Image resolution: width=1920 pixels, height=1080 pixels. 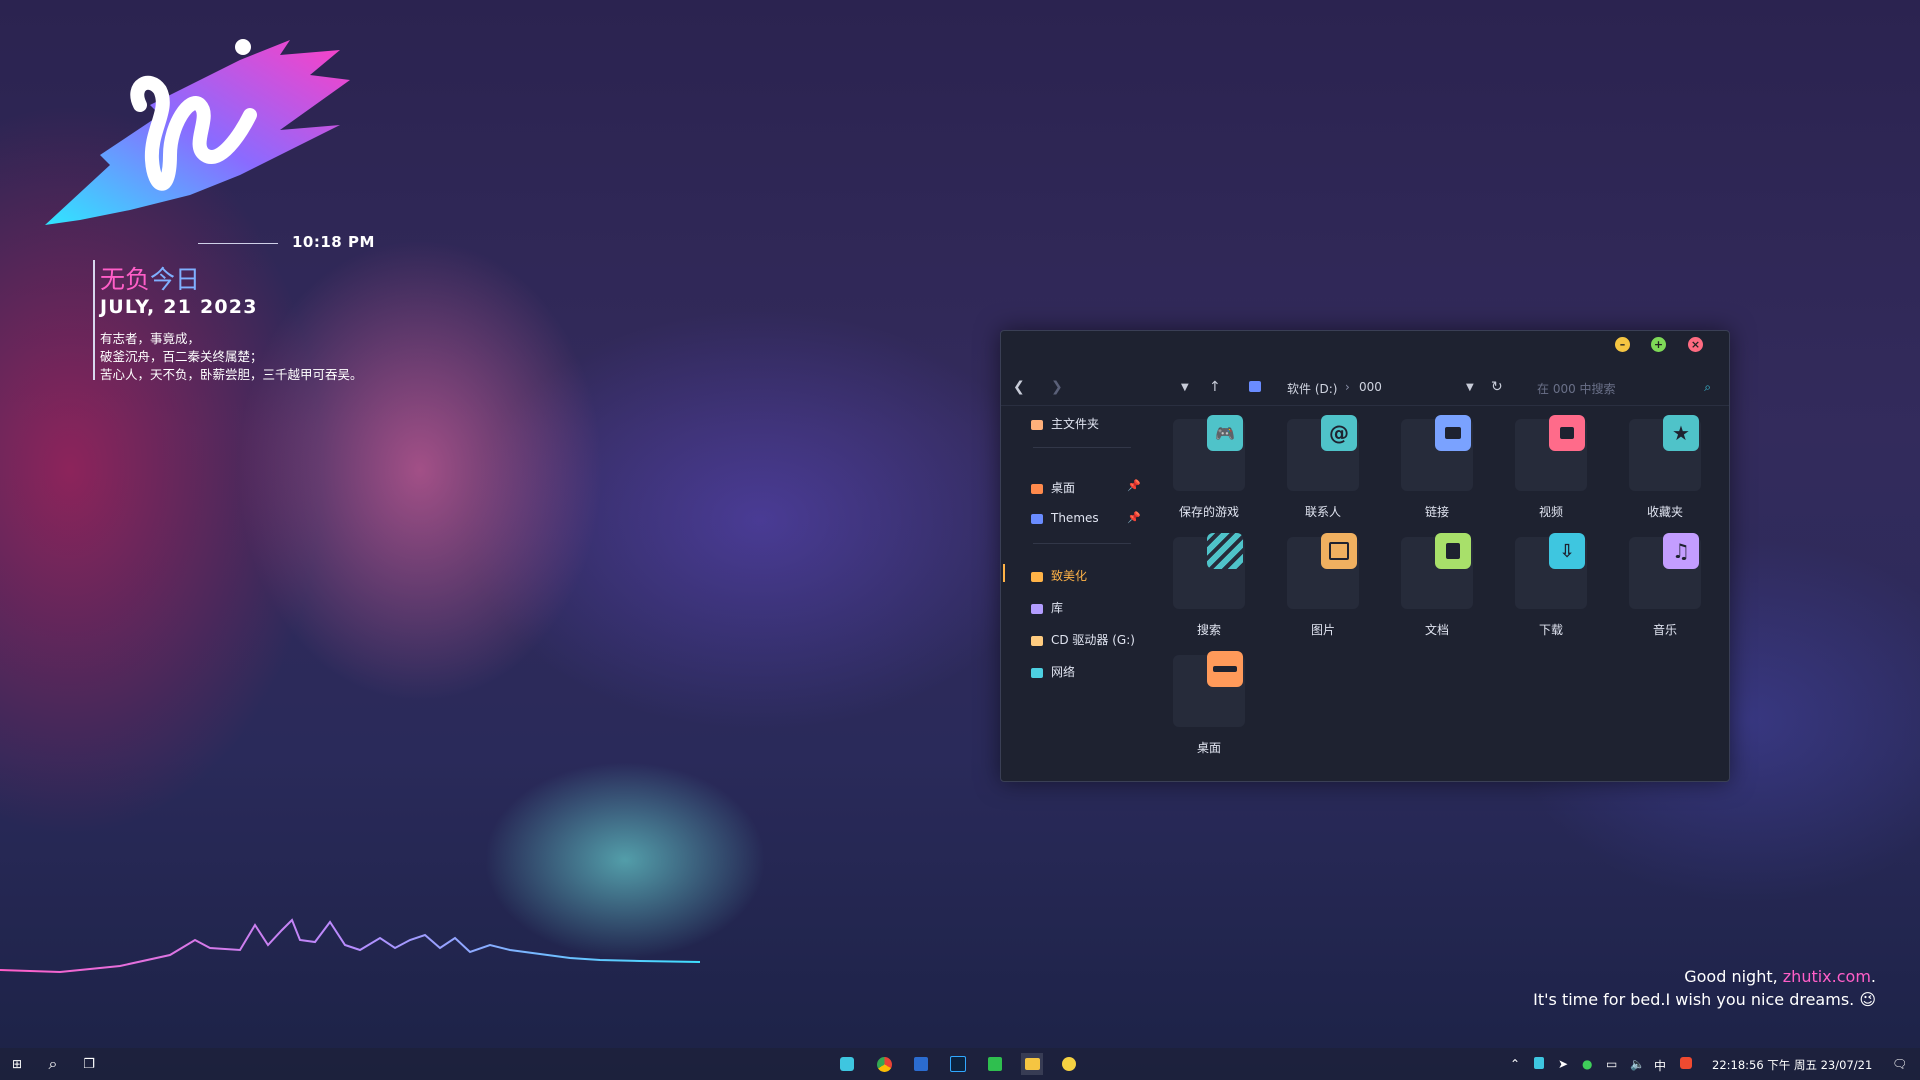 I want to click on back-icon: ❮, so click(x=1019, y=387).